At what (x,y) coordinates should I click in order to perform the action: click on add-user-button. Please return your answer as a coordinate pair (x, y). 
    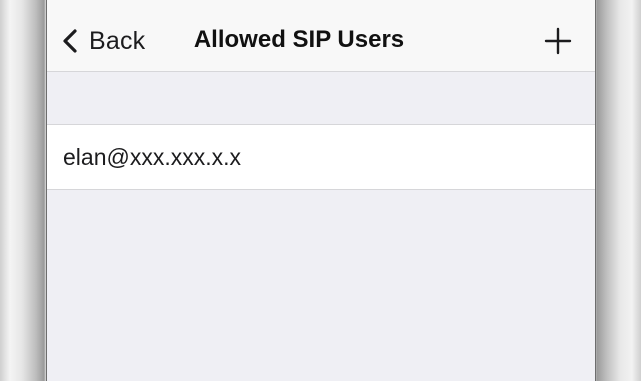
    Looking at the image, I should click on (558, 41).